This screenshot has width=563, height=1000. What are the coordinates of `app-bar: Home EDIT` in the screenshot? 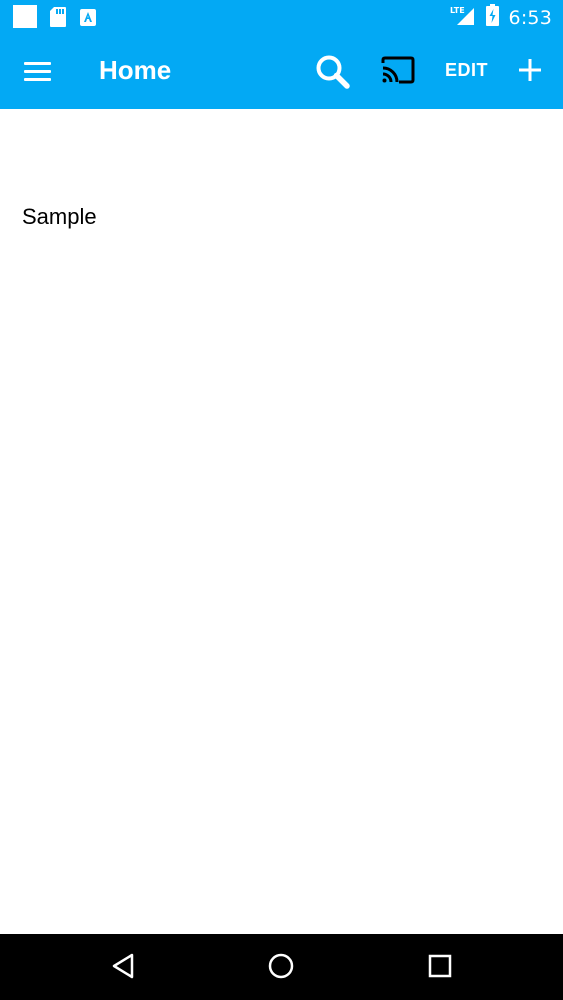 It's located at (281, 71).